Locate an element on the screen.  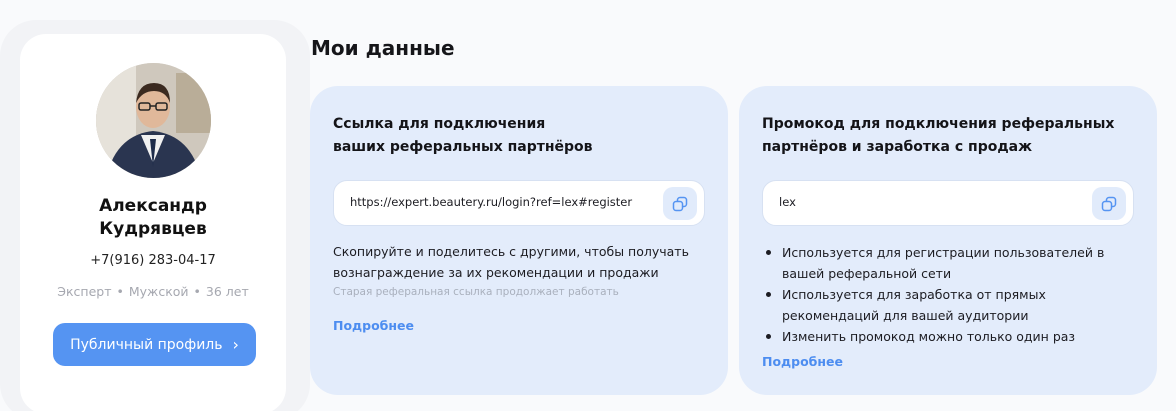
profile-meta: Эксперт • Мужской • 36 лет is located at coordinates (153, 291).